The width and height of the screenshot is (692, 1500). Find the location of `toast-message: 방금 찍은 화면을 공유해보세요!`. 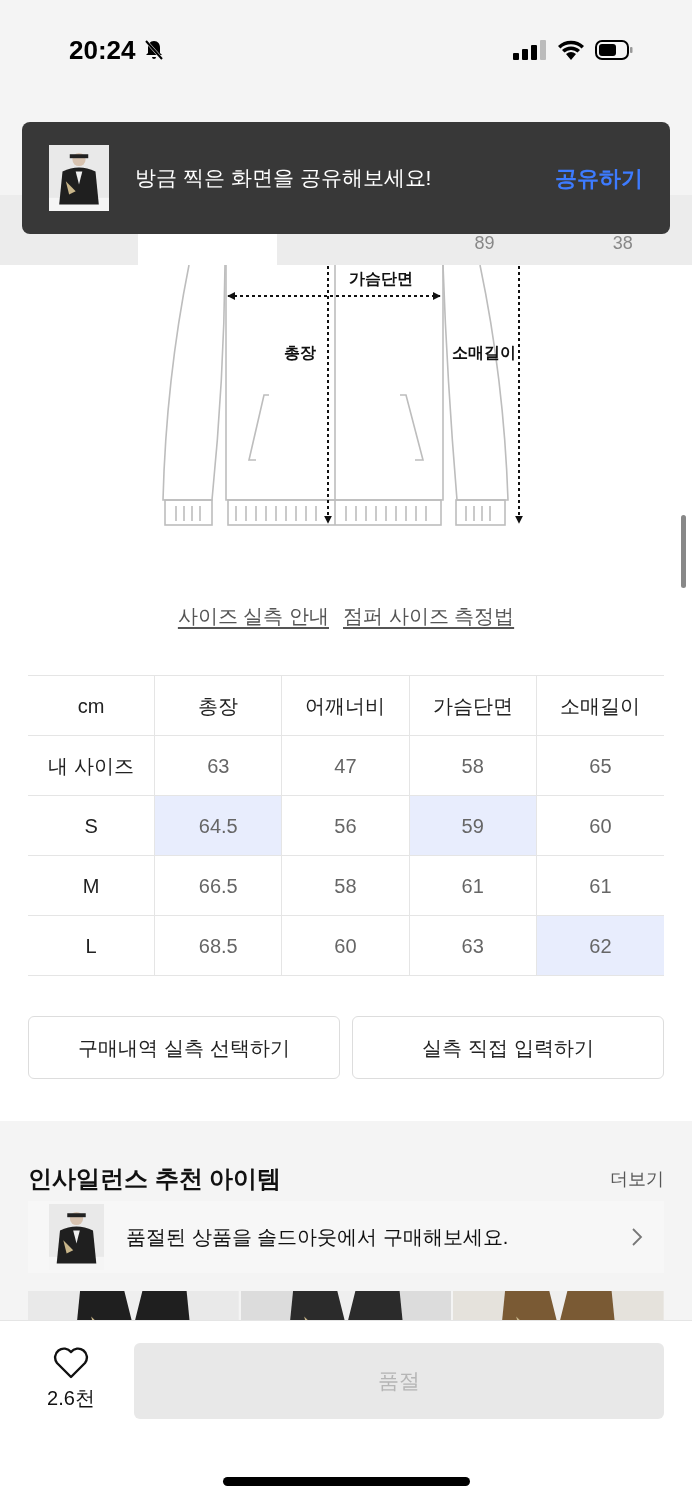

toast-message: 방금 찍은 화면을 공유해보세요! is located at coordinates (283, 178).